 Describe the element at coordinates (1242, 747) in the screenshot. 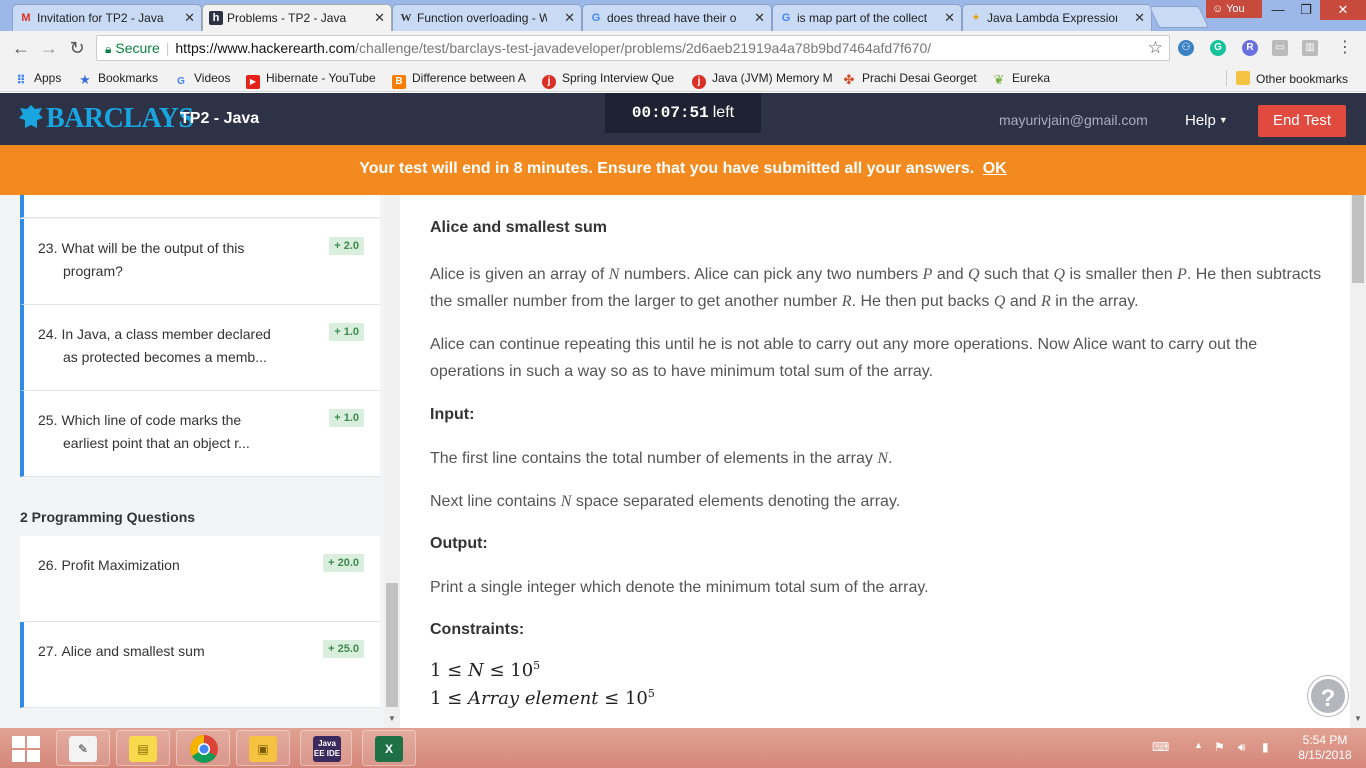

I see `volume-icon: 🔊︎` at that location.